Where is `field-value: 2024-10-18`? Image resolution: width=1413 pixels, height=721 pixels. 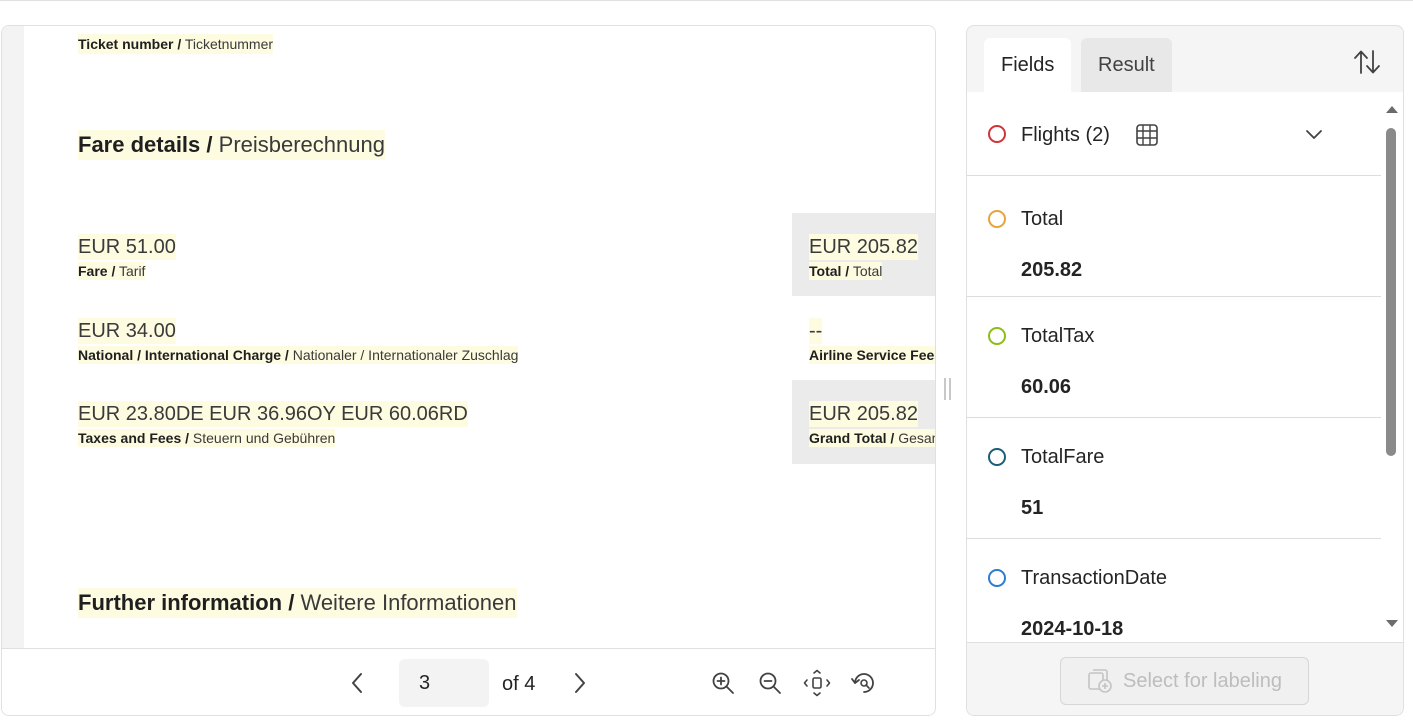
field-value: 2024-10-18 is located at coordinates (1072, 629).